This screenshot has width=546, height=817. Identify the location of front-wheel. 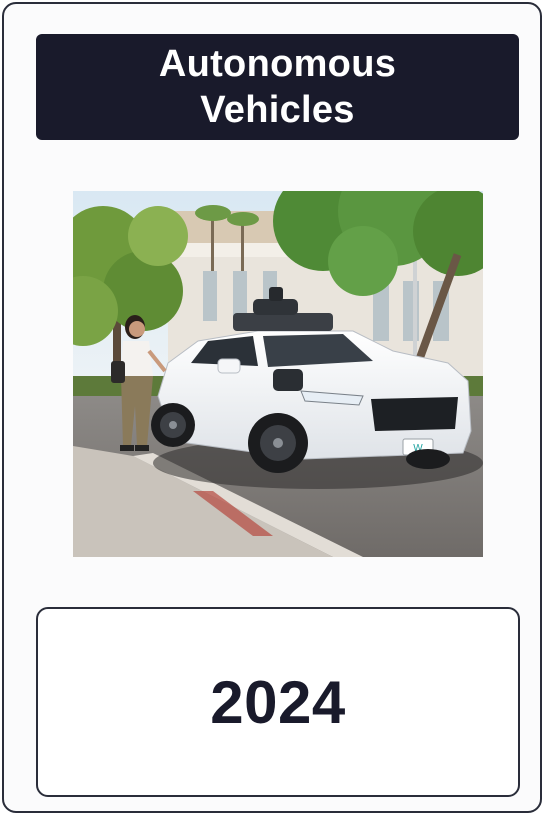
(278, 443).